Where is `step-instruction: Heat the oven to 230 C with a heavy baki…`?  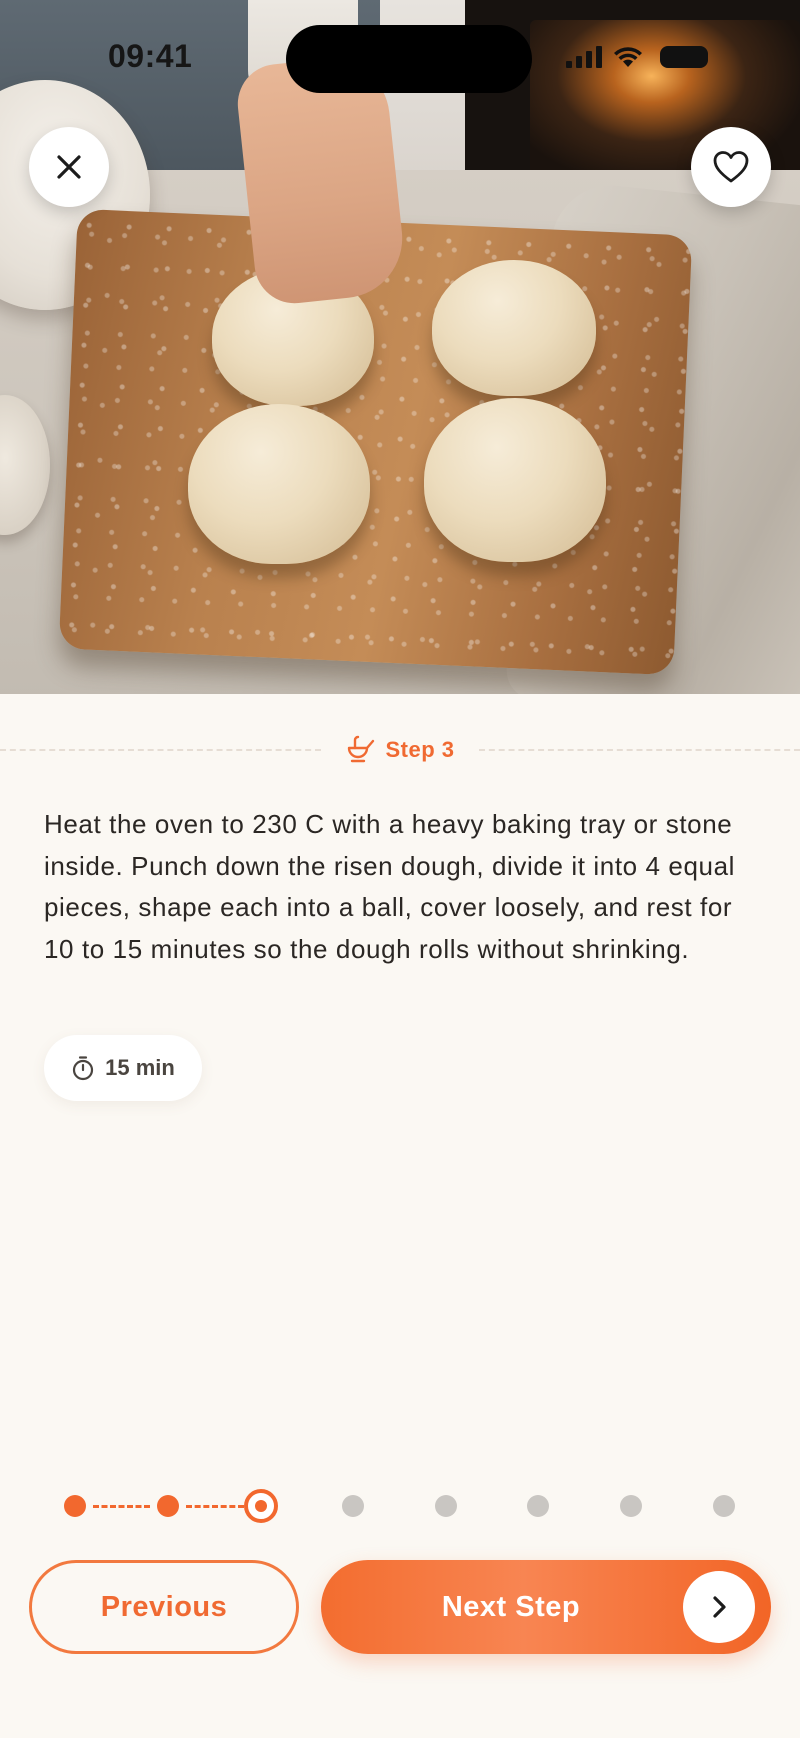 step-instruction: Heat the oven to 230 C with a heavy baki… is located at coordinates (390, 886).